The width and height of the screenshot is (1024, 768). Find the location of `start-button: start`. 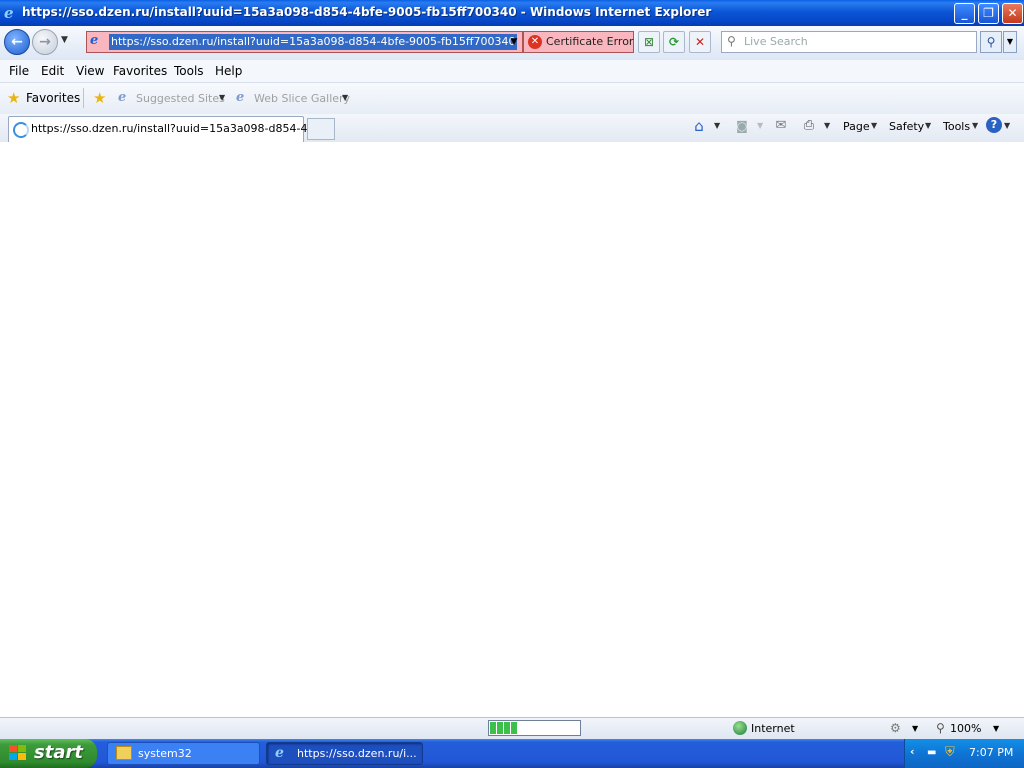

start-button: start is located at coordinates (48, 753).